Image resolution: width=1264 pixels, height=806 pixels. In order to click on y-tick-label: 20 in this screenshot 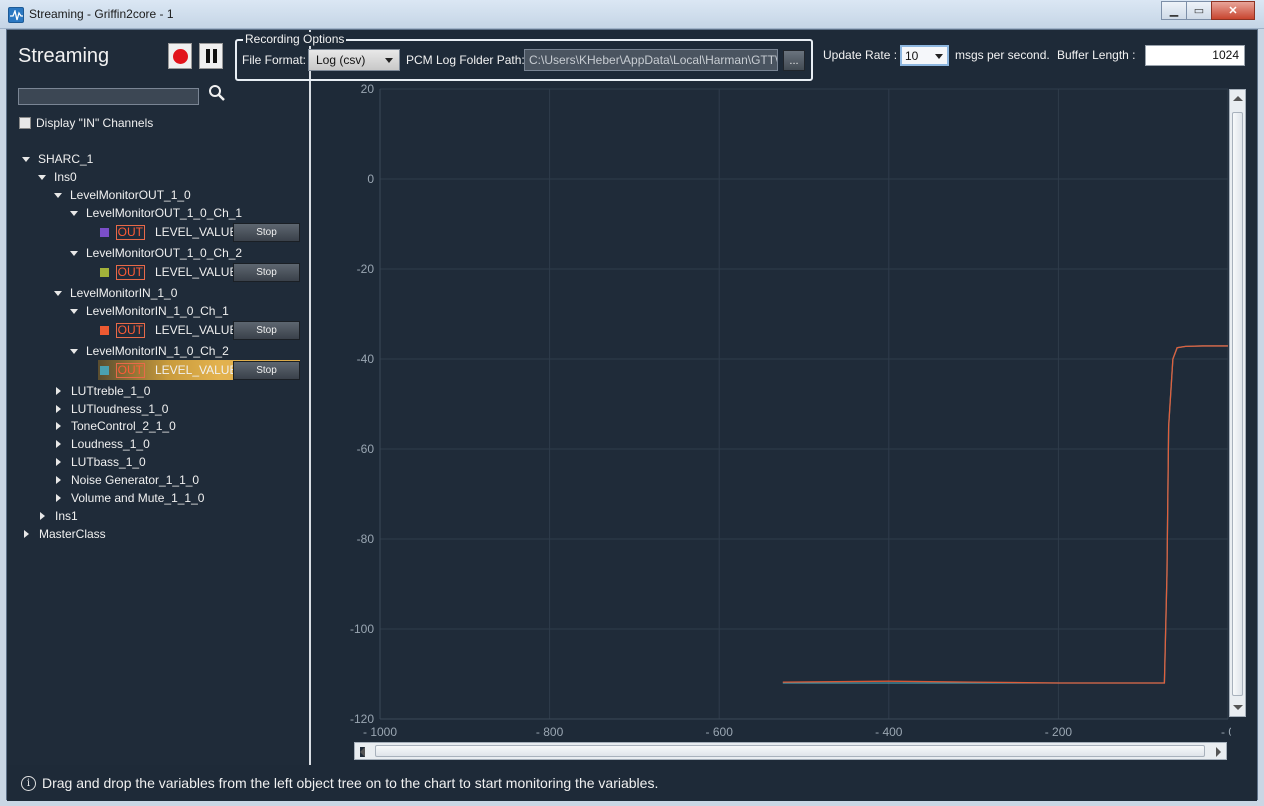, I will do `click(368, 89)`.